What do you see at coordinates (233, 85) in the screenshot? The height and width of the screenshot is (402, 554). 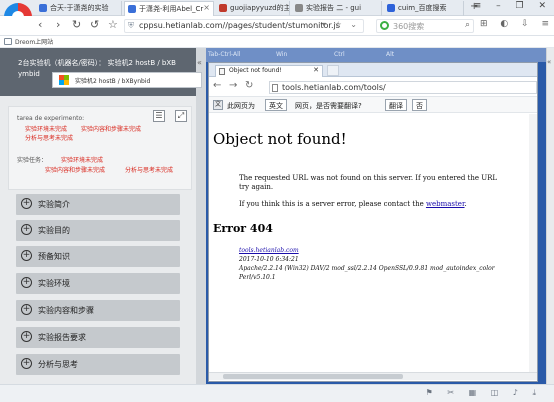 I see `forward-arrow-icon: →` at bounding box center [233, 85].